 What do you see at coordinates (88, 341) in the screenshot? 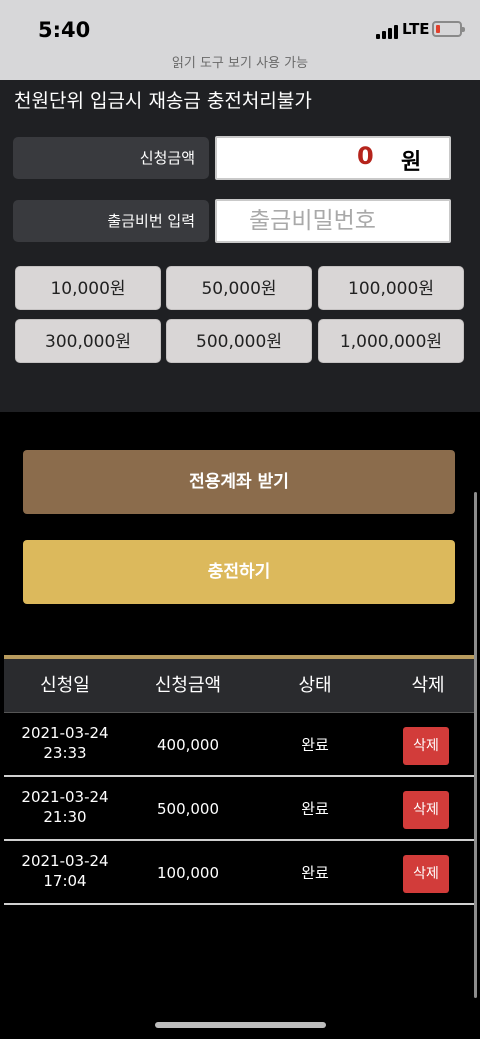
I see `amount-button-300000: 300,000원` at bounding box center [88, 341].